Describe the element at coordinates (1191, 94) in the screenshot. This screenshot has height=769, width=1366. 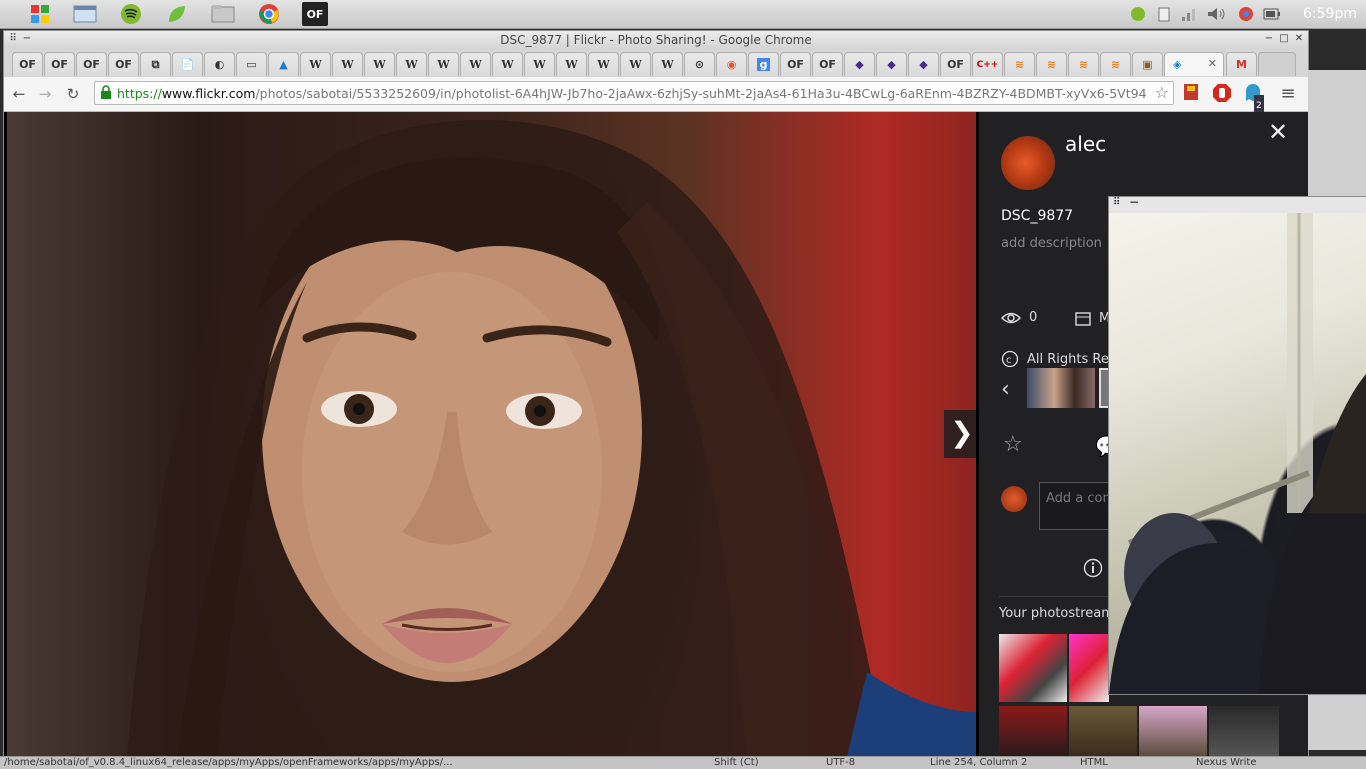
I see `bookmark-extension-icon` at that location.